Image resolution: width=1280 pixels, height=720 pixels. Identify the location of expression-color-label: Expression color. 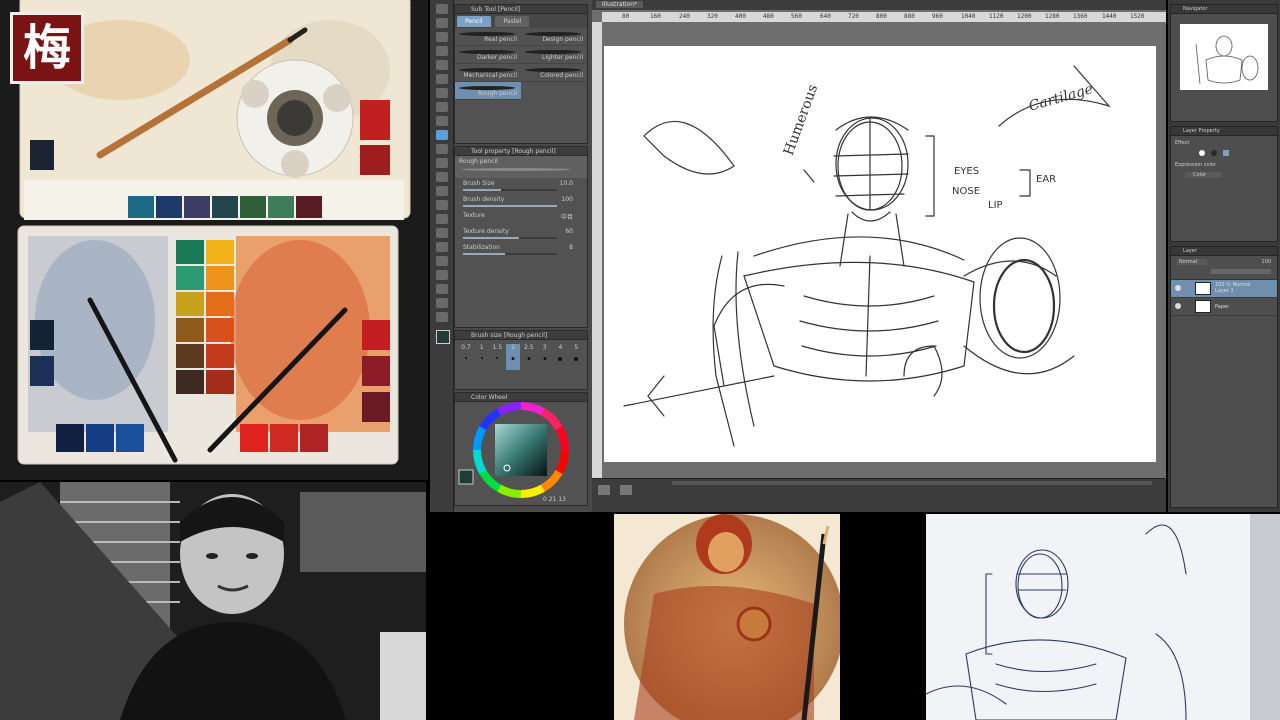
(1196, 165).